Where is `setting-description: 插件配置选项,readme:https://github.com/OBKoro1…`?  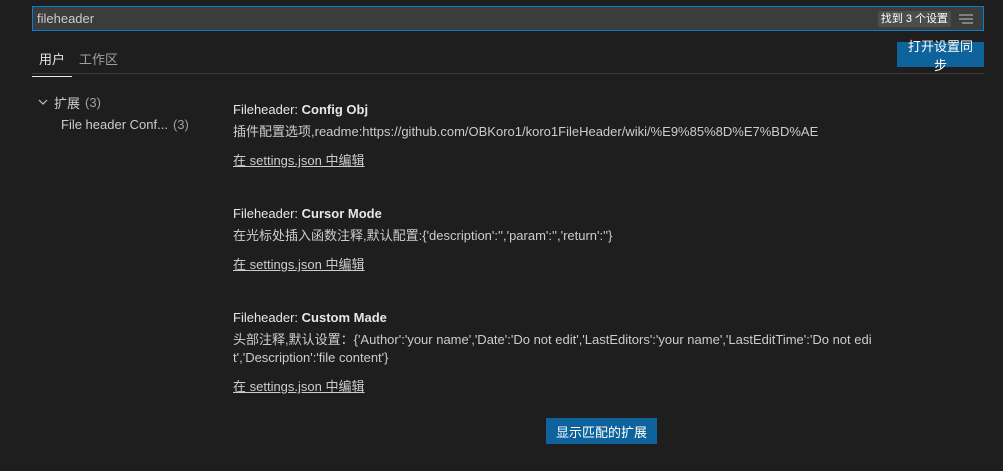 setting-description: 插件配置选项,readme:https://github.com/OBKoro1… is located at coordinates (526, 131).